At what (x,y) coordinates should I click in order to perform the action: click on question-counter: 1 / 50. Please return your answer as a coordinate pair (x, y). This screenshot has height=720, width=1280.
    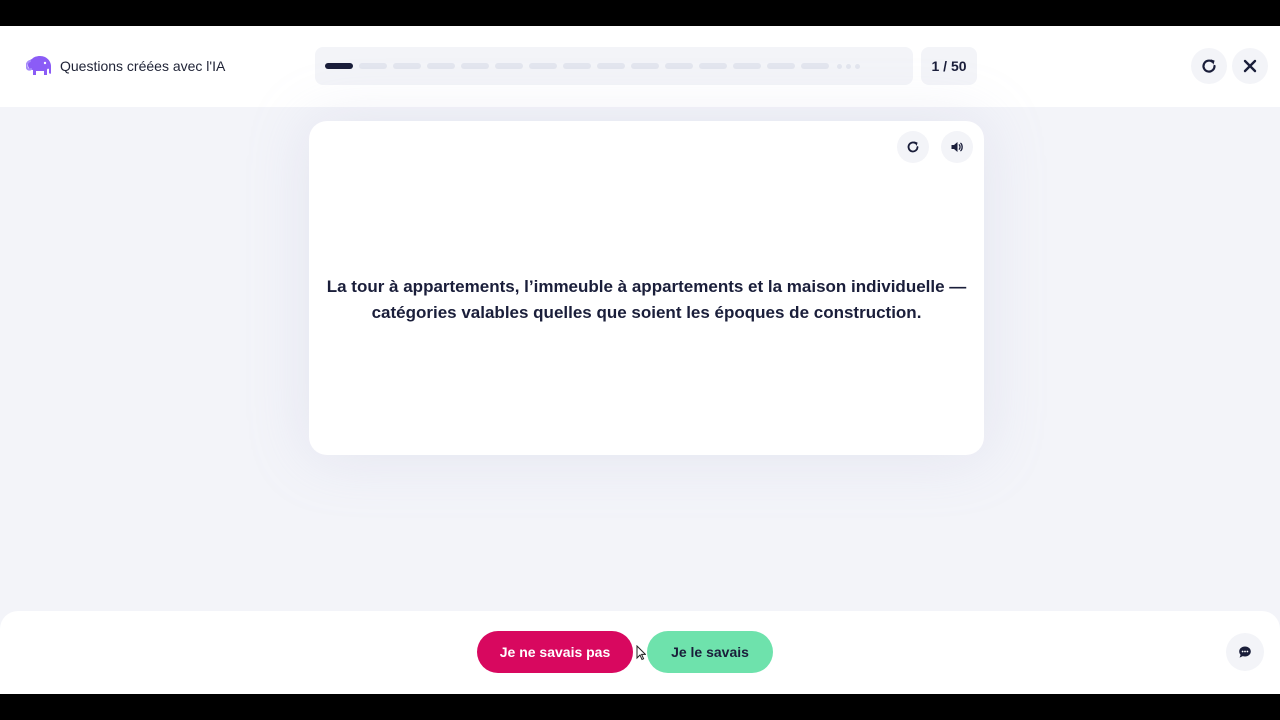
    Looking at the image, I should click on (949, 66).